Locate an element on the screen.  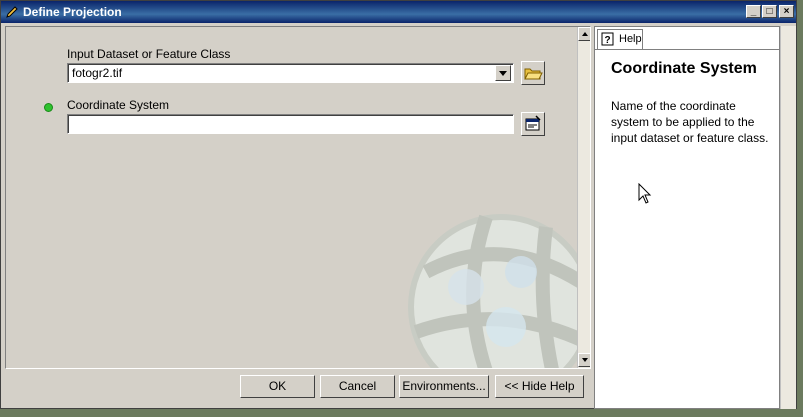
properties-icon is located at coordinates (533, 123).